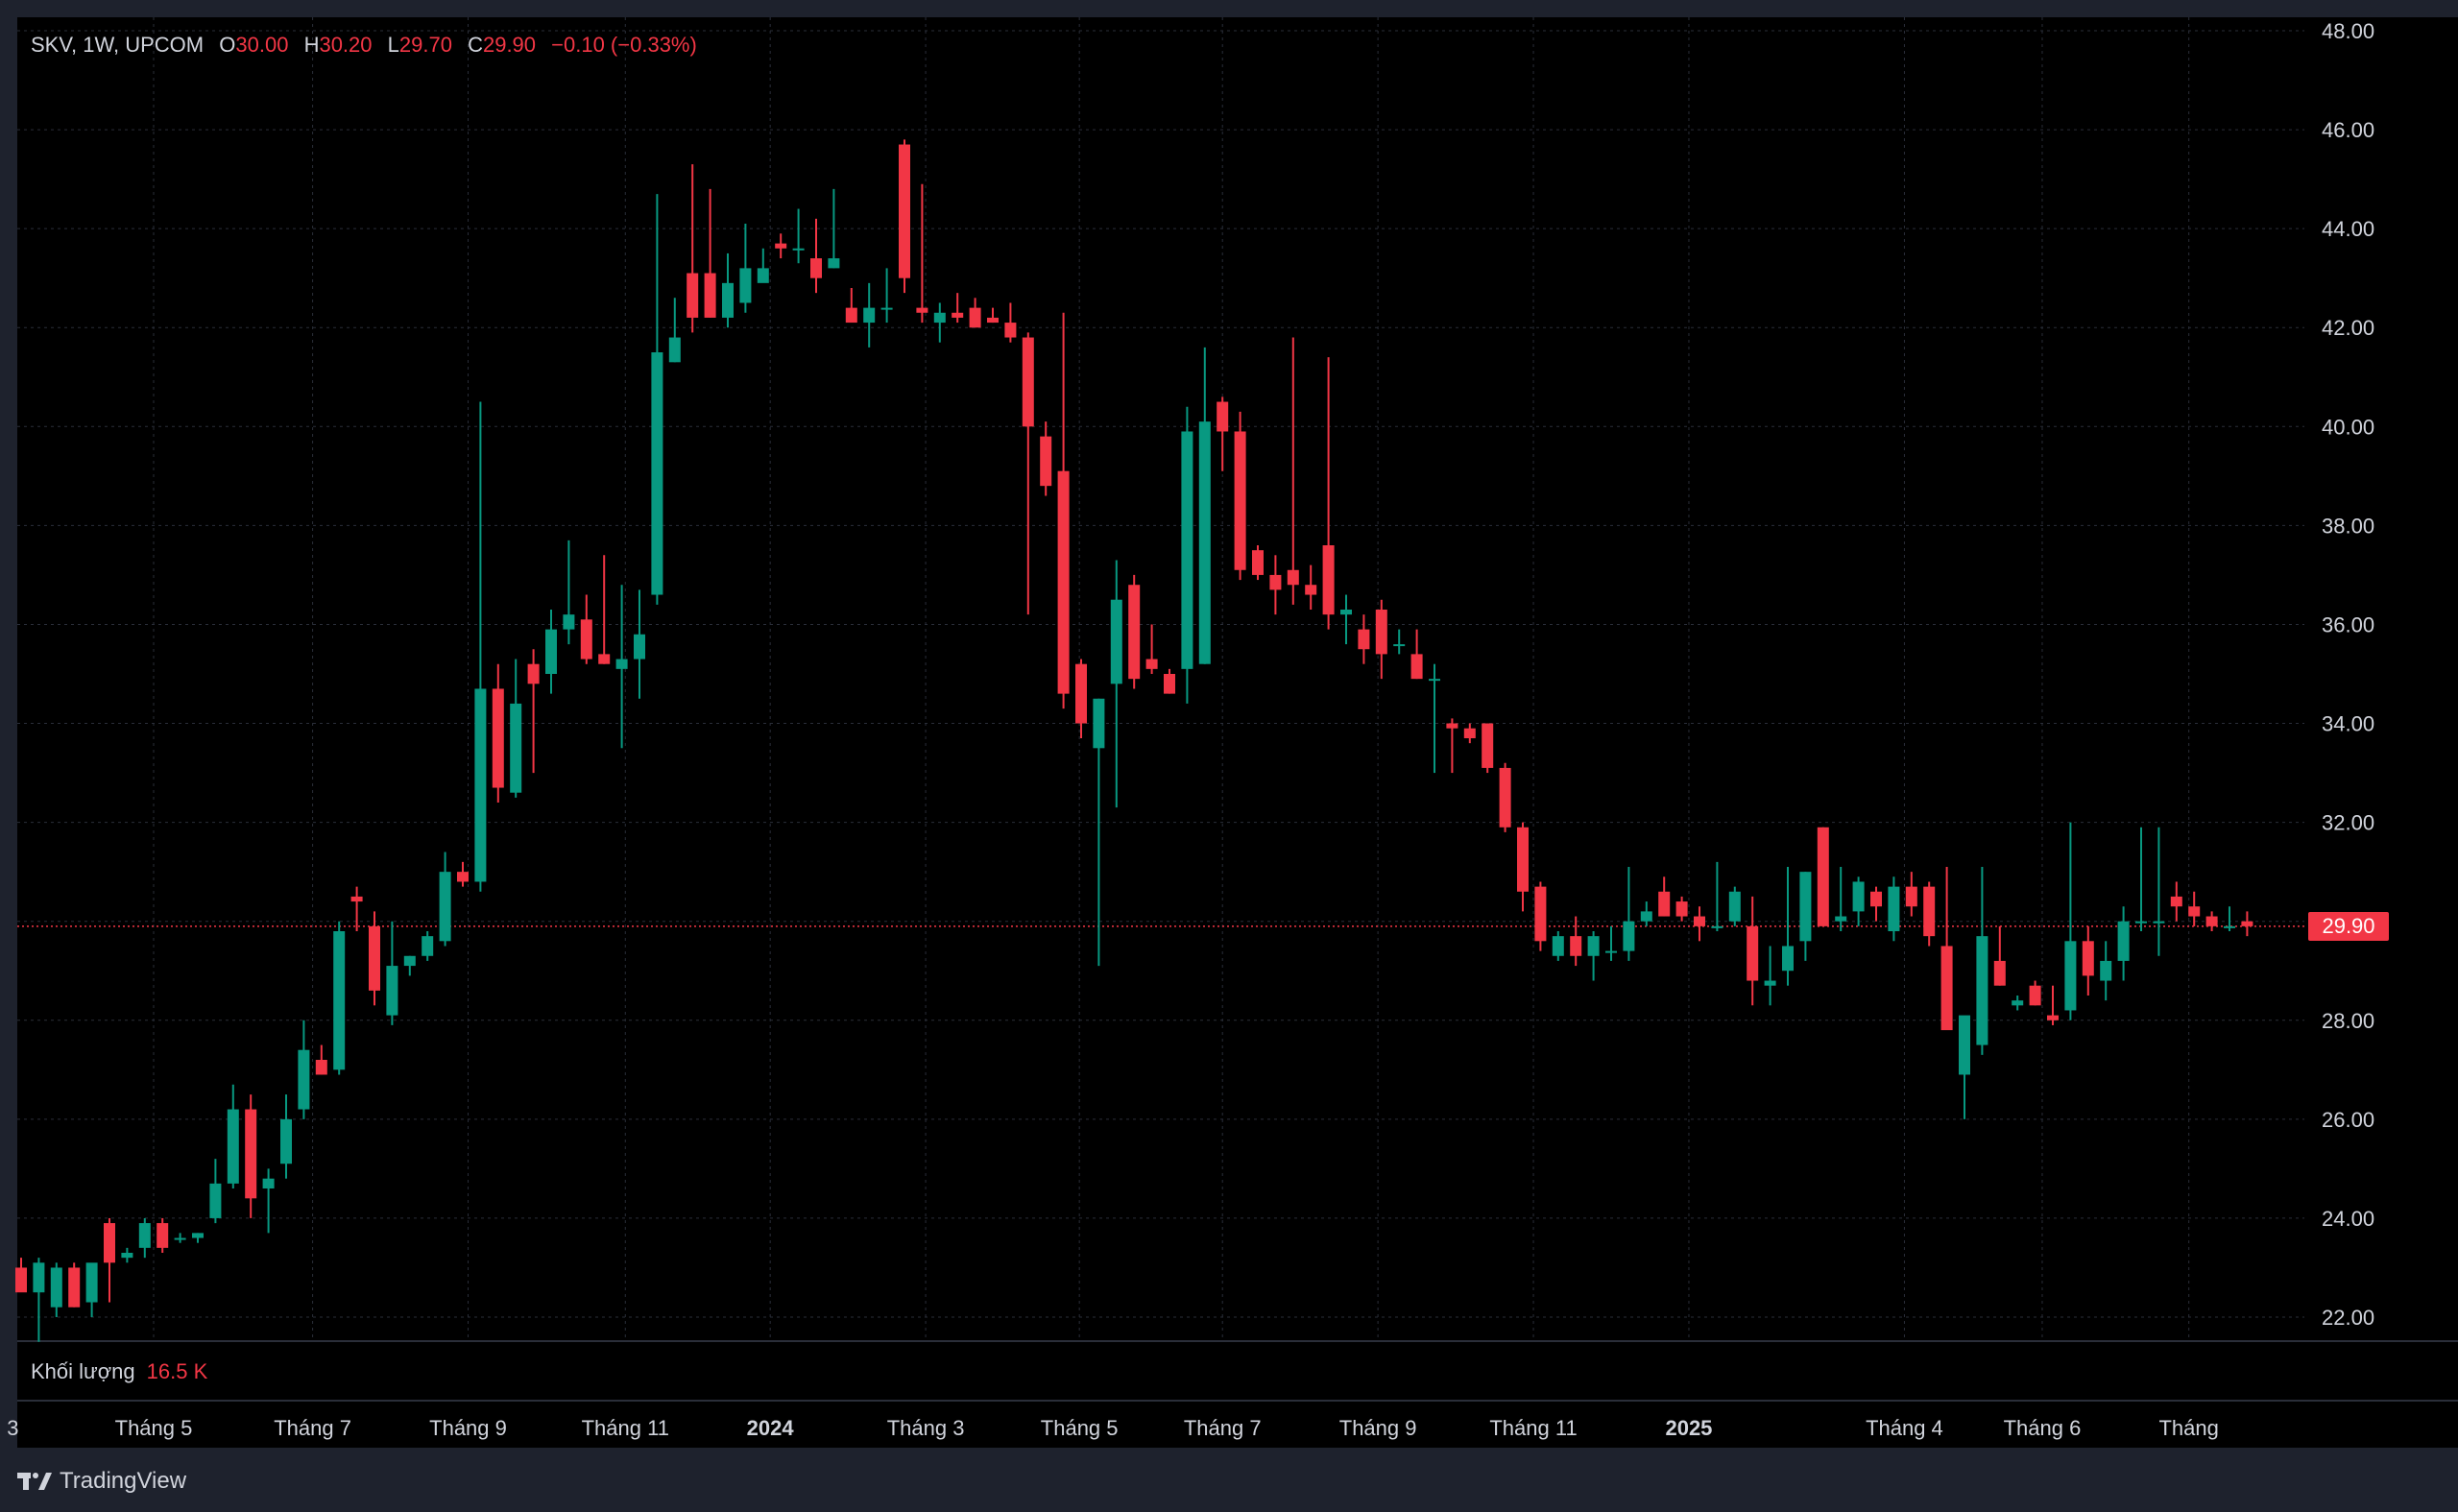  I want to click on volume-legend: Khối lượng 16.5 K, so click(119, 1371).